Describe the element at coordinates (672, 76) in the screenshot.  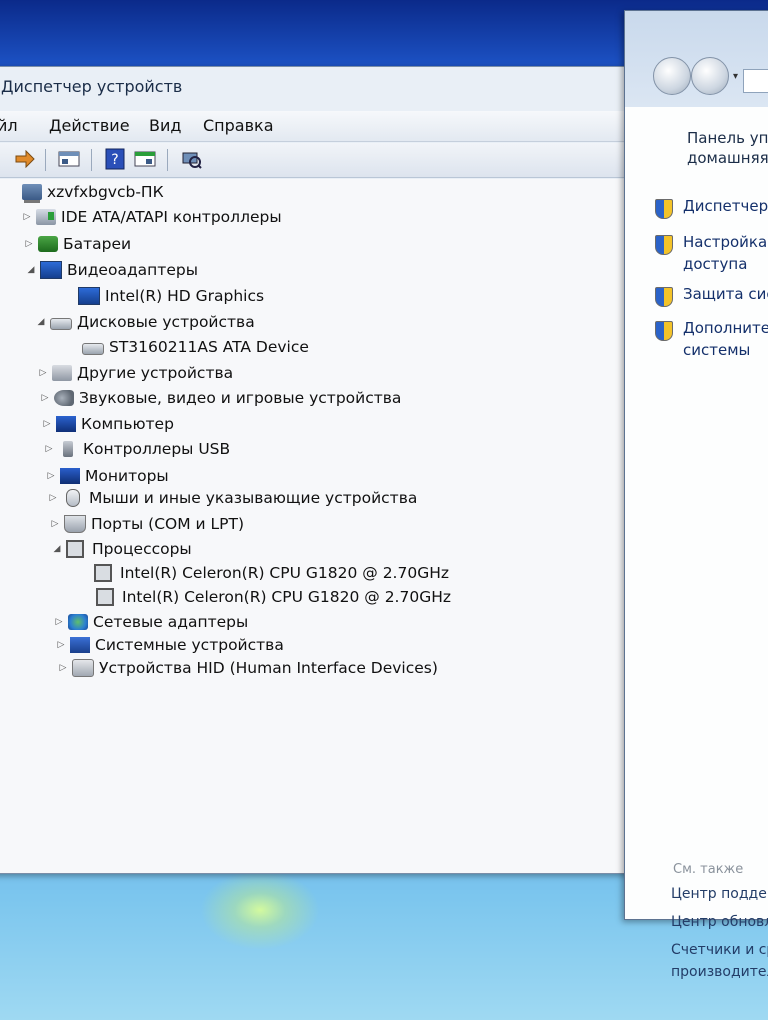
I see `back-button` at that location.